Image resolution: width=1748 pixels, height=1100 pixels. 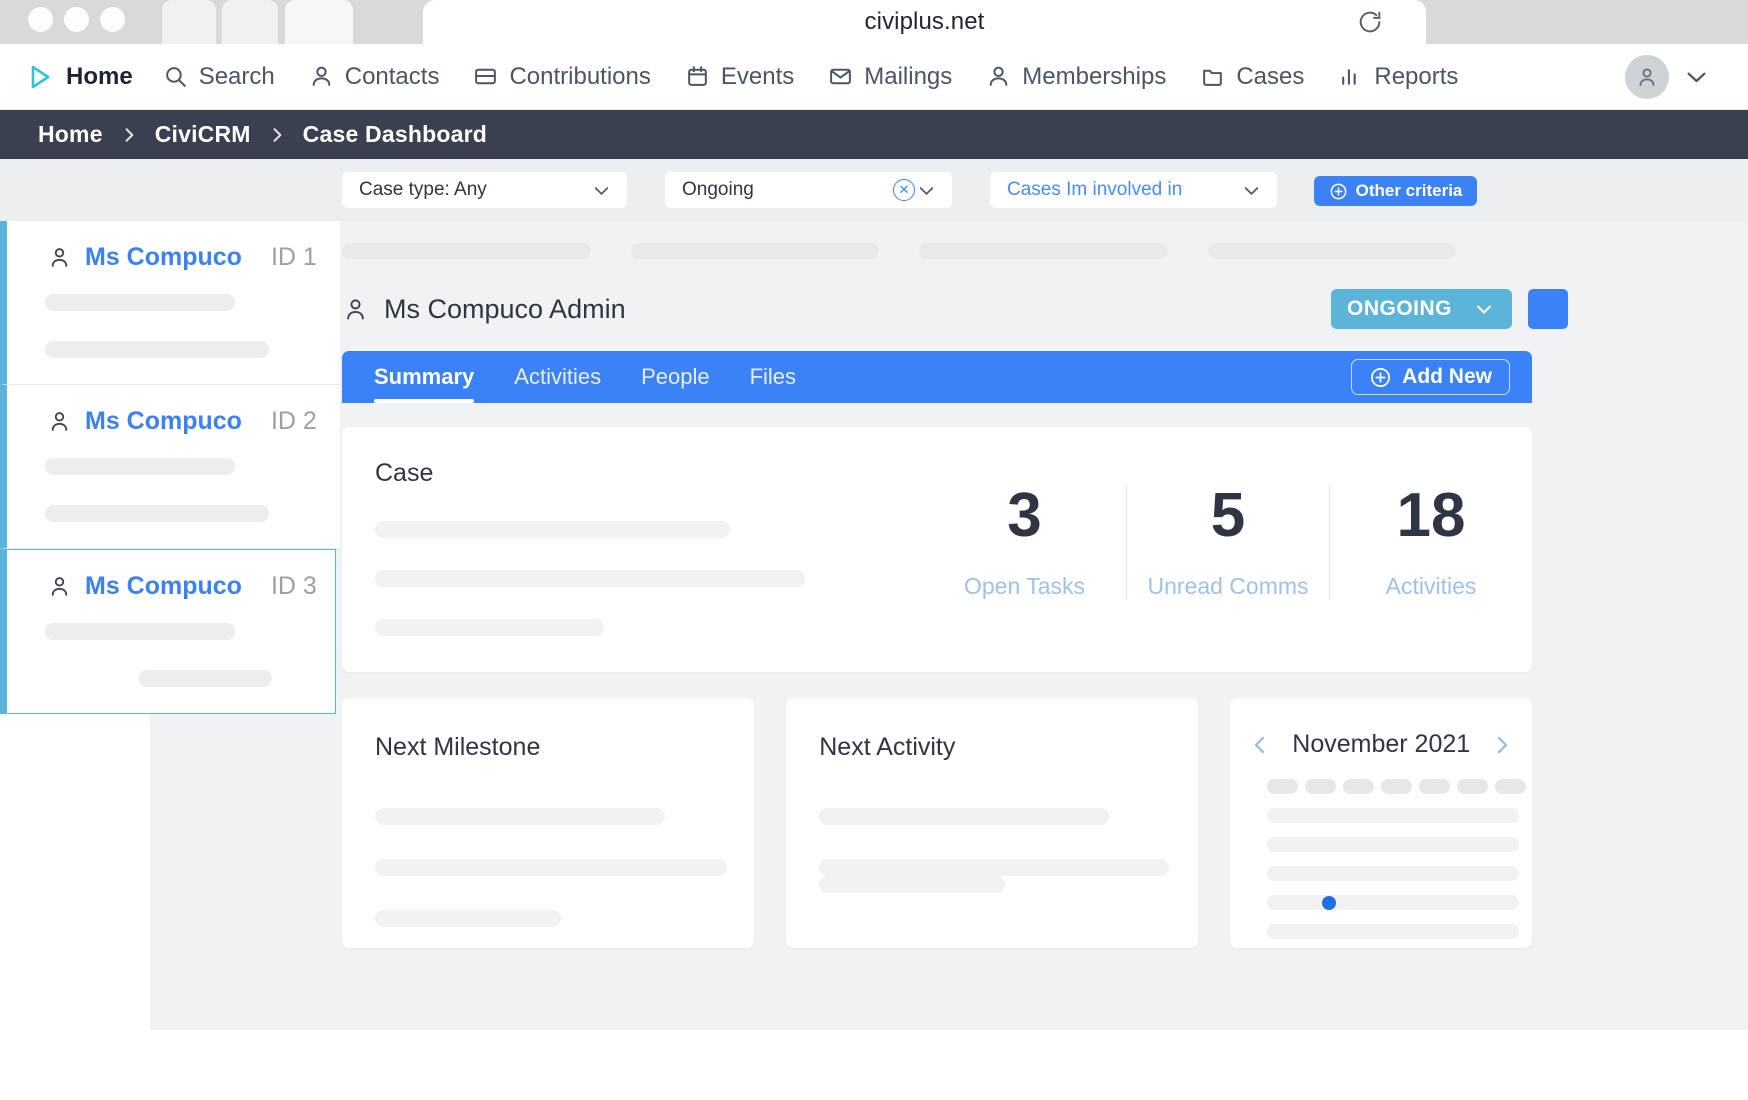 What do you see at coordinates (293, 257) in the screenshot?
I see `case-list-item-id: ID 1` at bounding box center [293, 257].